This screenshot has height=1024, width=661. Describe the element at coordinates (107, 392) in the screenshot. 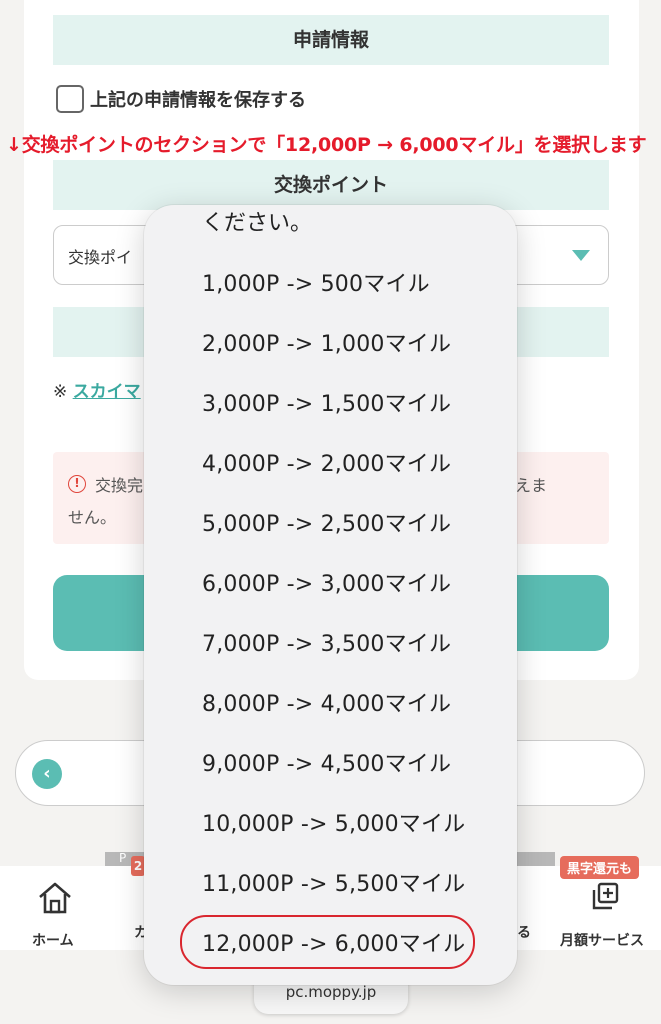

I see `note-link: スカイマ` at that location.